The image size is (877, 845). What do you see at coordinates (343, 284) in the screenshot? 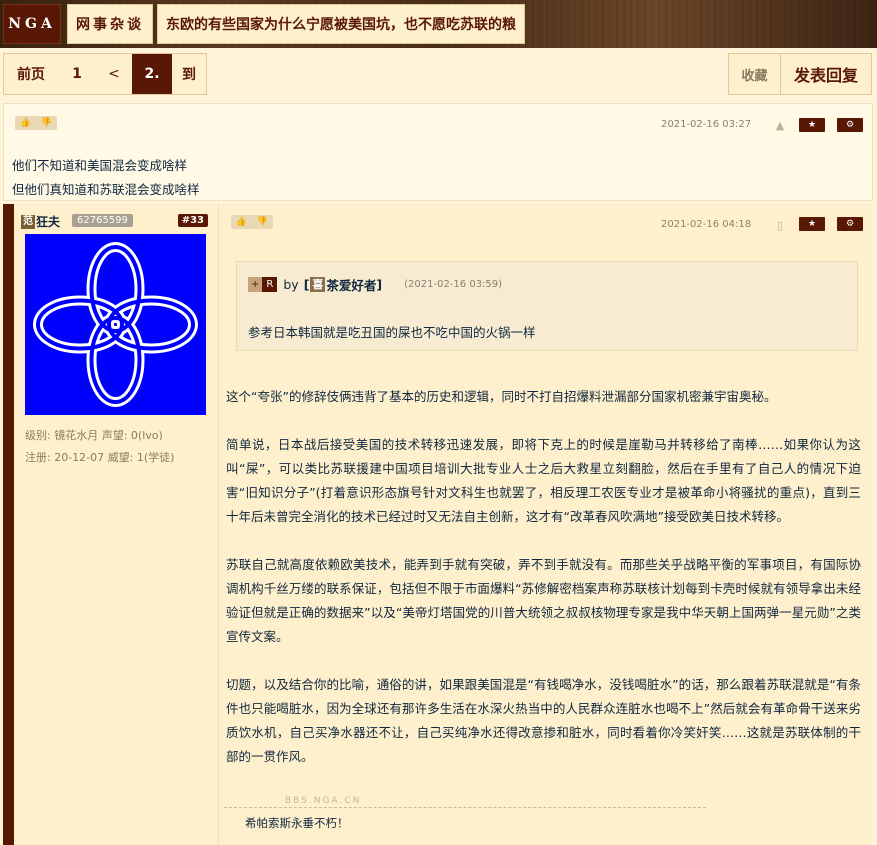
I see `quote-user: [喜茶爱好者]` at bounding box center [343, 284].